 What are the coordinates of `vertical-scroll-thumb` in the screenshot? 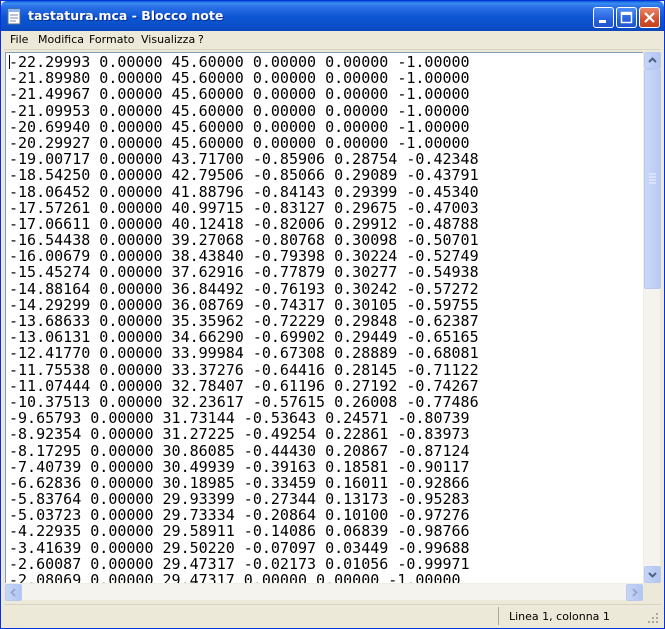 It's located at (652, 179).